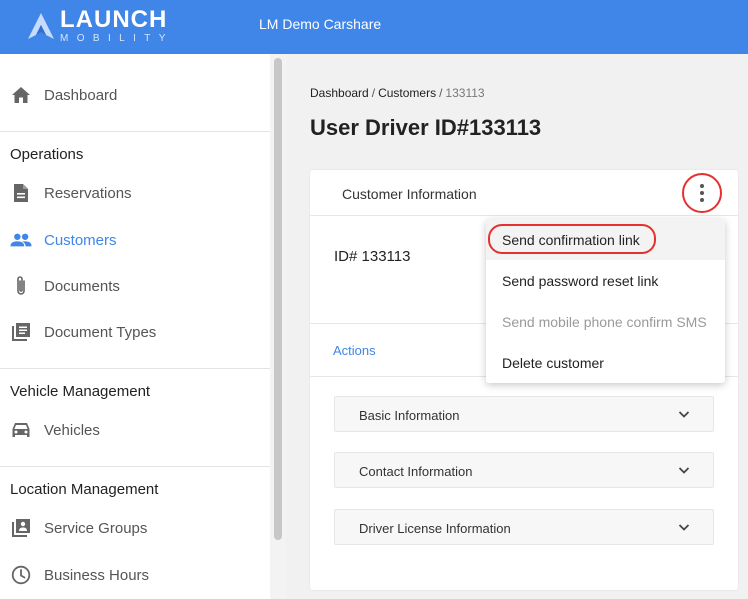 The width and height of the screenshot is (748, 599). Describe the element at coordinates (117, 38) in the screenshot. I see `logo-subword: MOBILITY` at that location.